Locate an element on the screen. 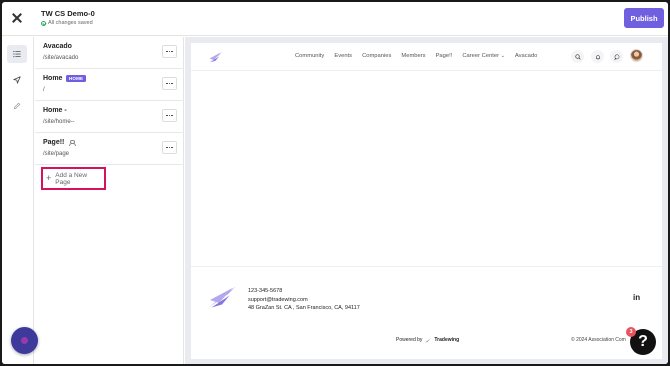 The height and width of the screenshot is (366, 670). nav-item-events: Events is located at coordinates (343, 56).